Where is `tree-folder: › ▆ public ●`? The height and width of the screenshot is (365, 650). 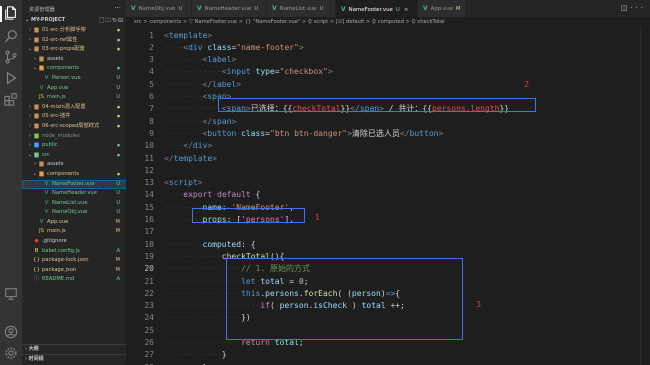 tree-folder: › ▆ public ● is located at coordinates (74, 146).